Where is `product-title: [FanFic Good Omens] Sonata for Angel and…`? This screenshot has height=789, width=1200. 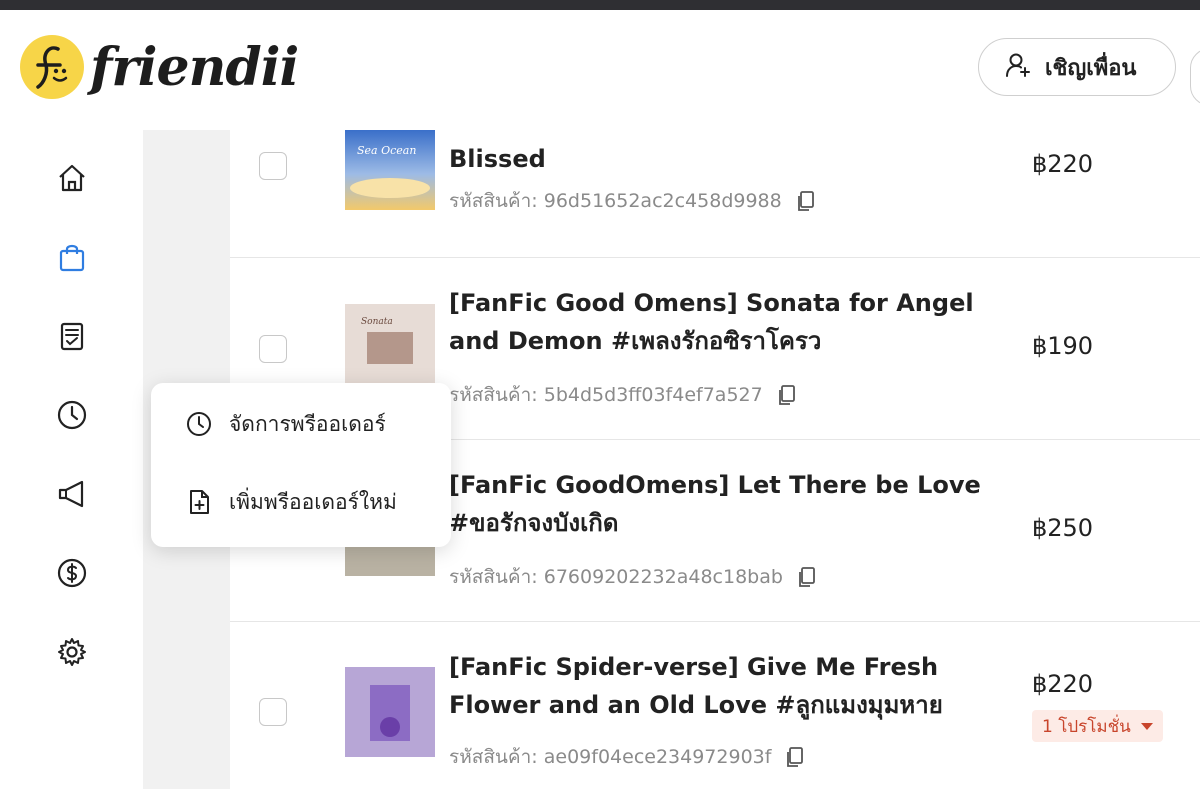 product-title: [FanFic Good Omens] Sonata for Angel and… is located at coordinates (729, 322).